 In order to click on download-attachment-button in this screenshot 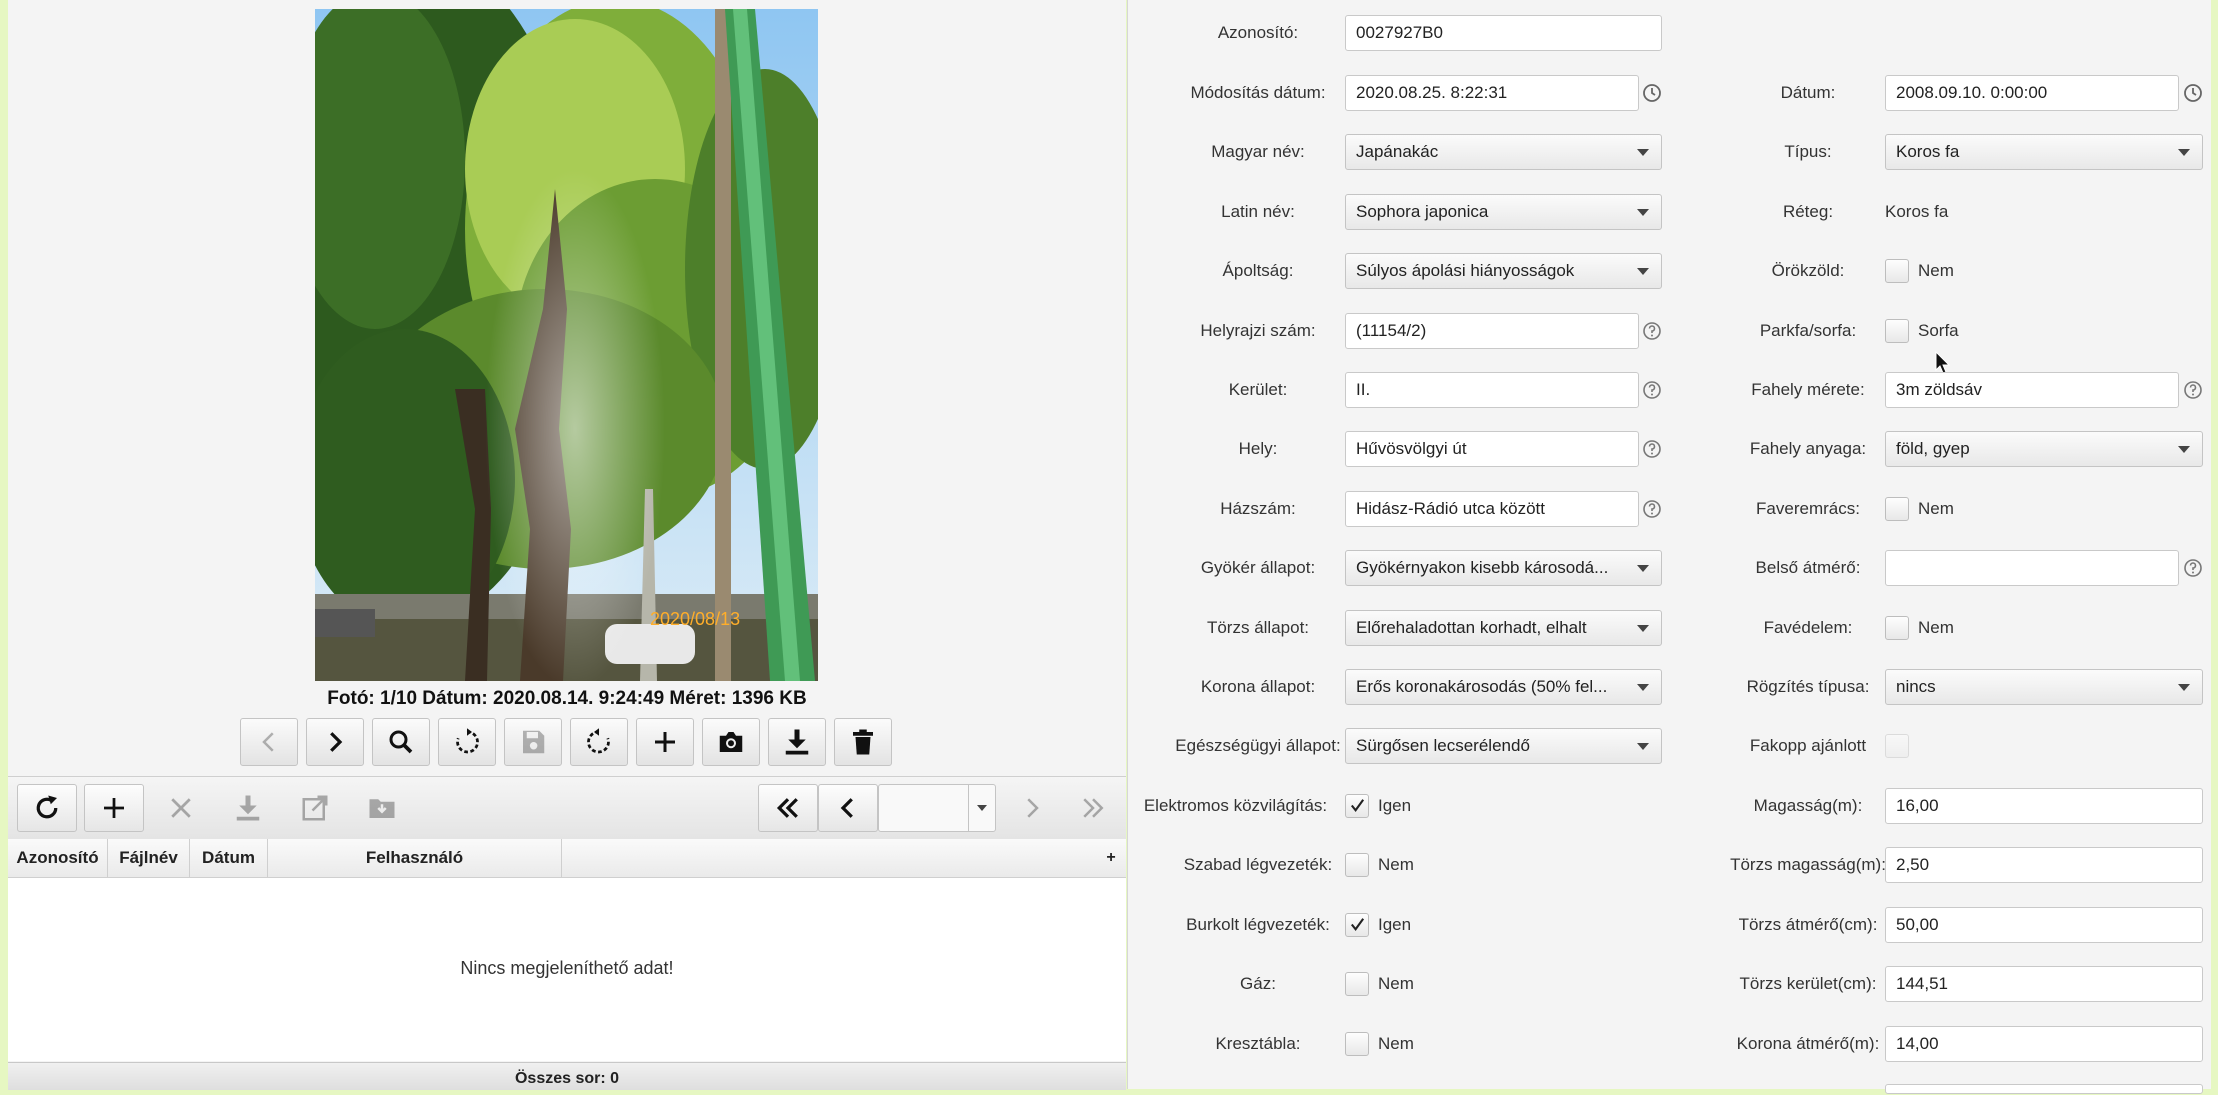, I will do `click(248, 808)`.